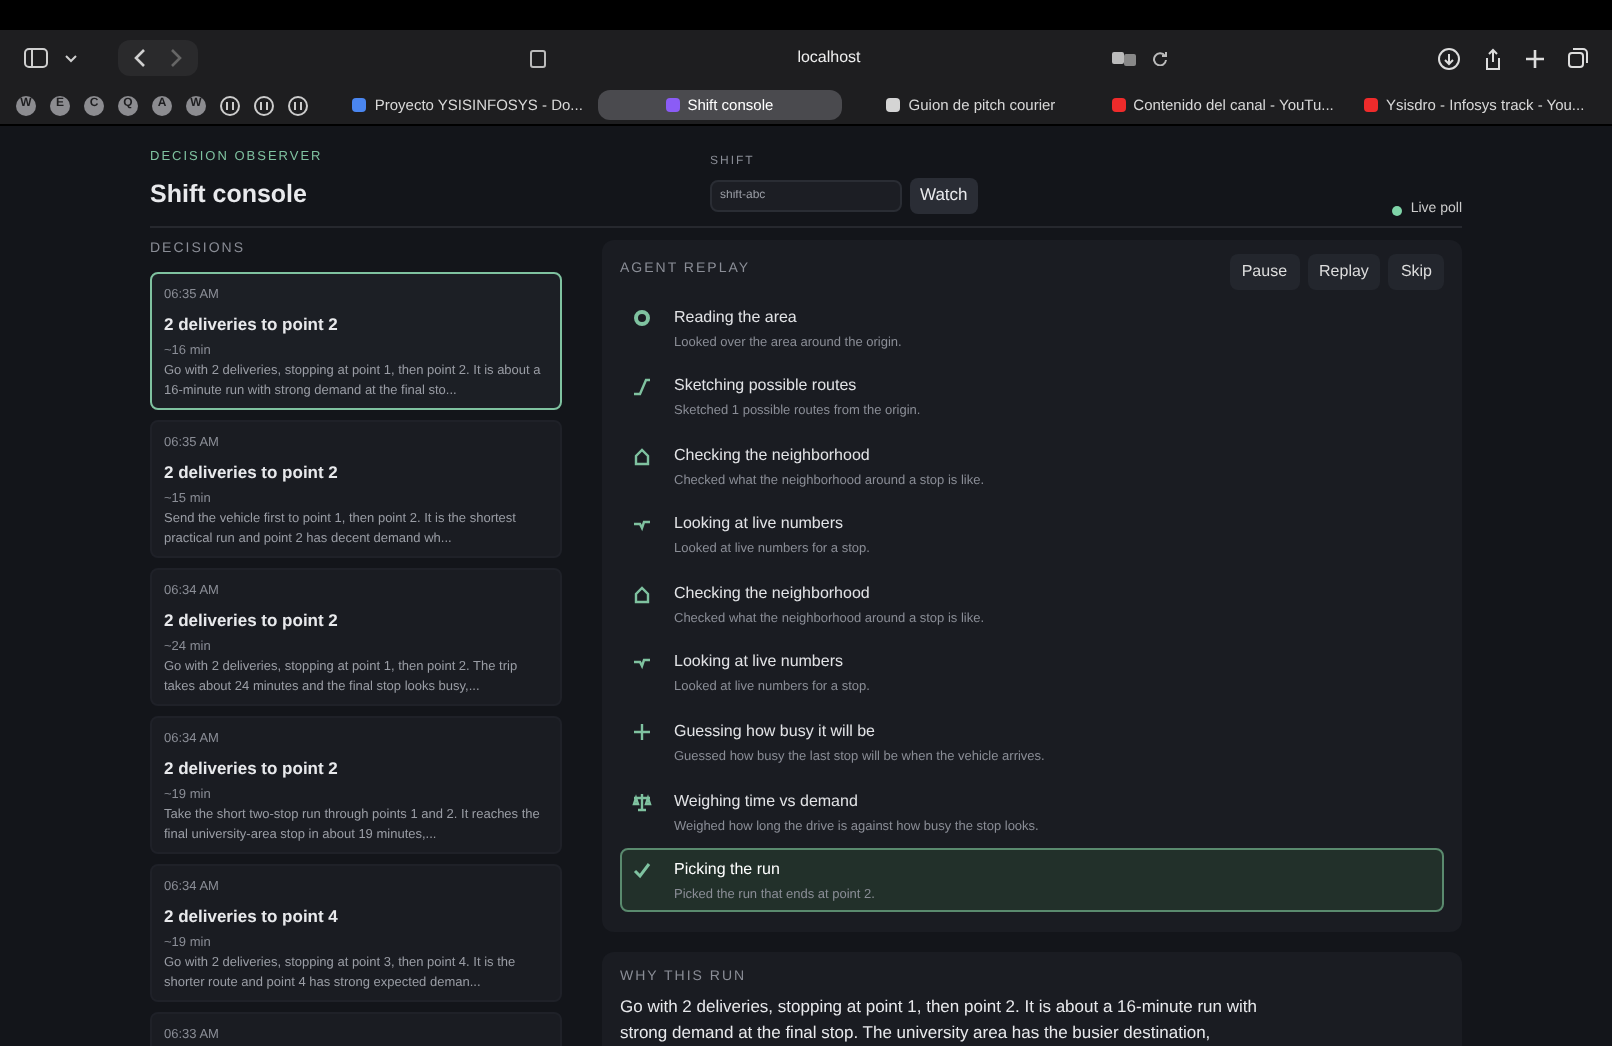  Describe the element at coordinates (538, 58) in the screenshot. I see `page-icon` at that location.